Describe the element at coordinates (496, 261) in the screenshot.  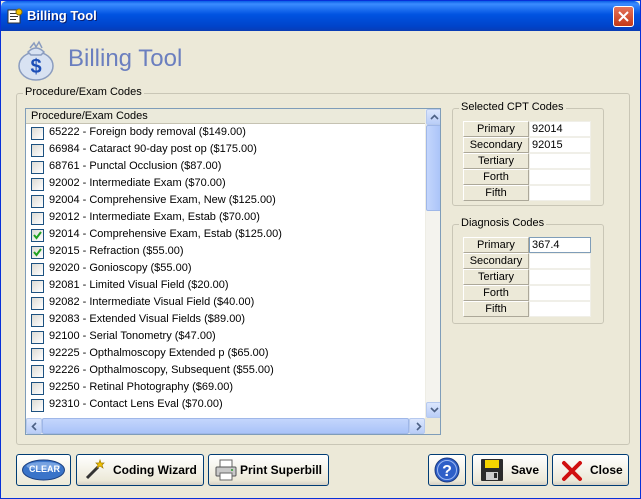
I see `diagnosis-code-row-label: Secondary` at that location.